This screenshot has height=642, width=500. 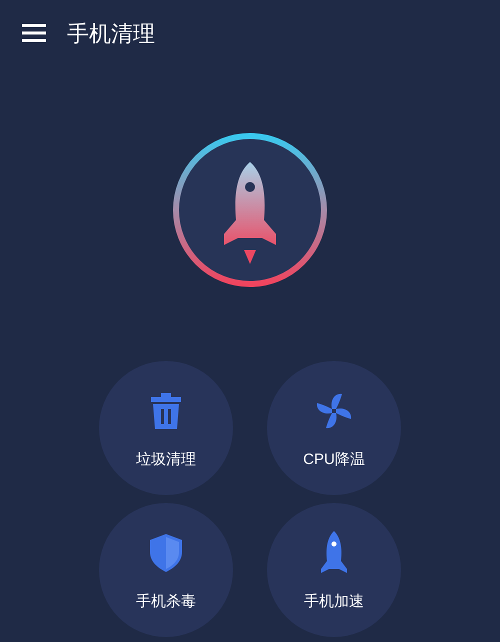 What do you see at coordinates (334, 552) in the screenshot?
I see `rocket-icon` at bounding box center [334, 552].